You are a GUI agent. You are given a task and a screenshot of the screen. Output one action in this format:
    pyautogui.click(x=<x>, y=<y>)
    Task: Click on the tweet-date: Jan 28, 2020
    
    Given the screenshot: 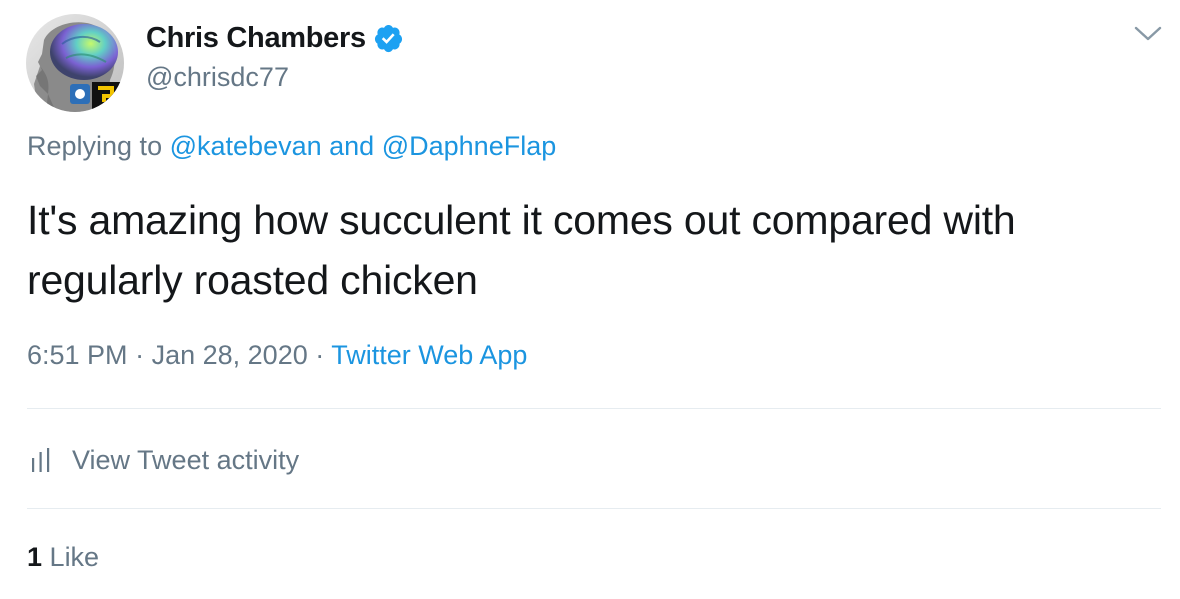 What is the action you would take?
    pyautogui.click(x=230, y=355)
    